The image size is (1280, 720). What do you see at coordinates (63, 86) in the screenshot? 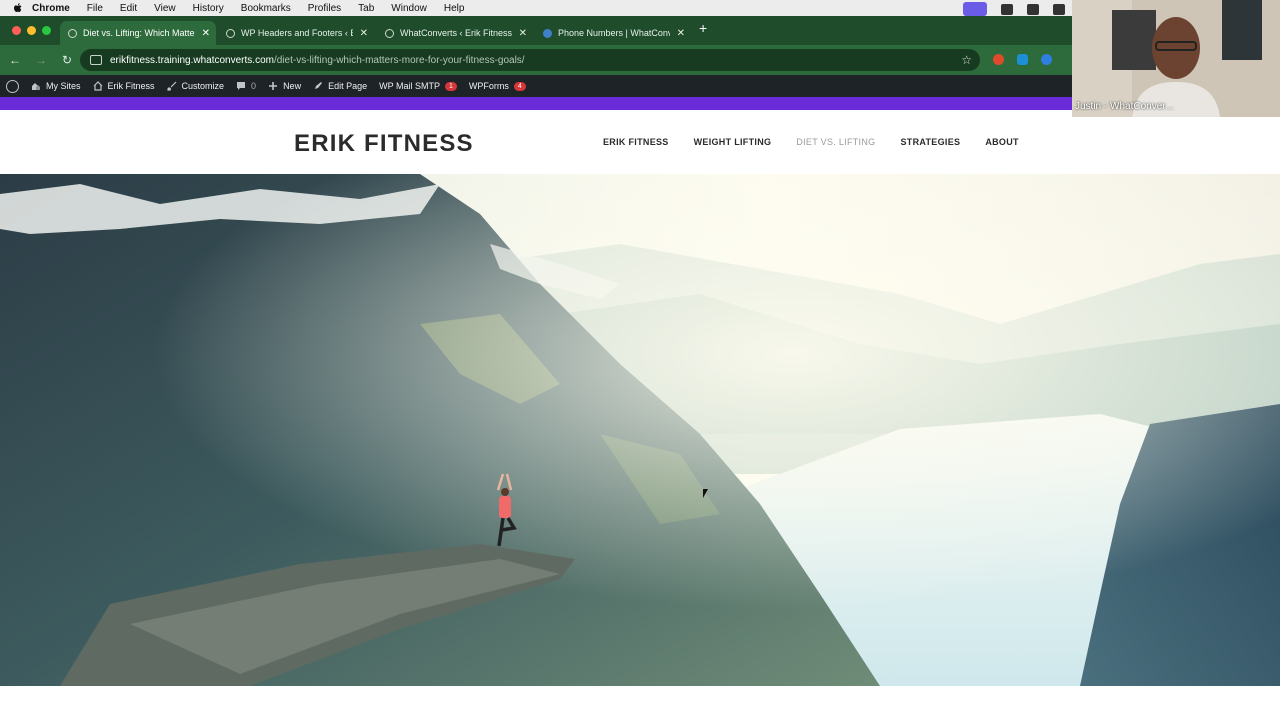
I see `my-sites-label: My Sites` at bounding box center [63, 86].